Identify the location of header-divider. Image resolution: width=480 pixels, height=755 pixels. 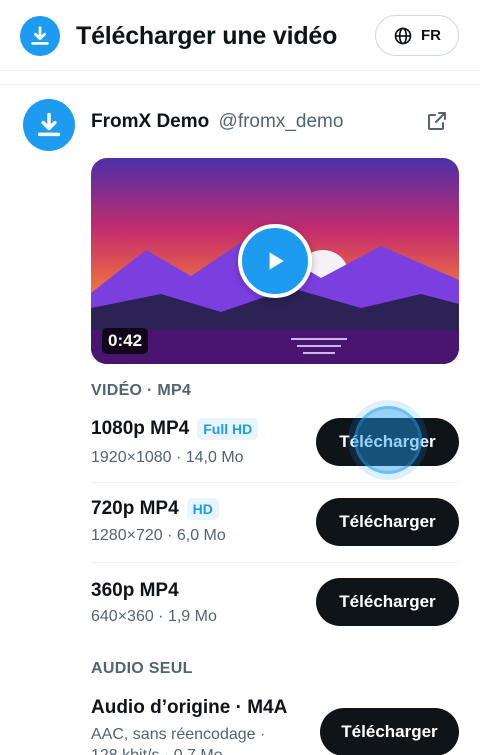
(240, 70).